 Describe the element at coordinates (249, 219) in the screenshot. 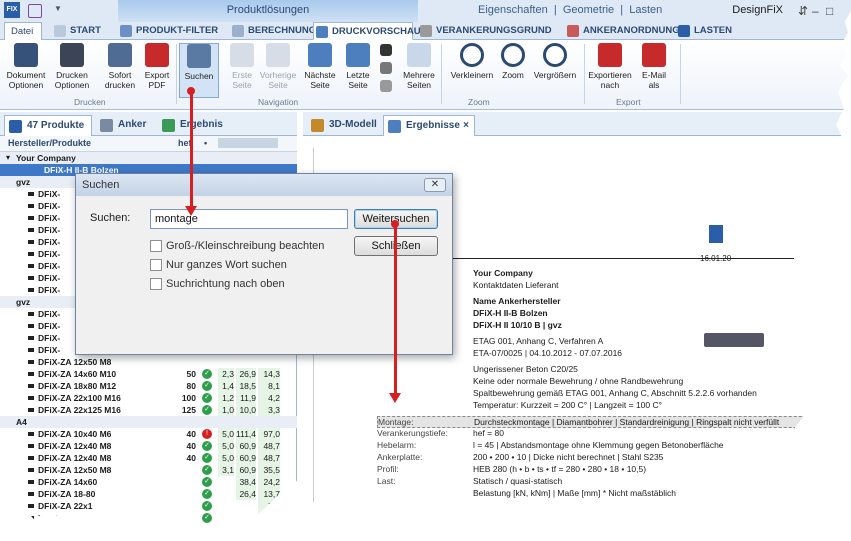

I see `search-input` at that location.